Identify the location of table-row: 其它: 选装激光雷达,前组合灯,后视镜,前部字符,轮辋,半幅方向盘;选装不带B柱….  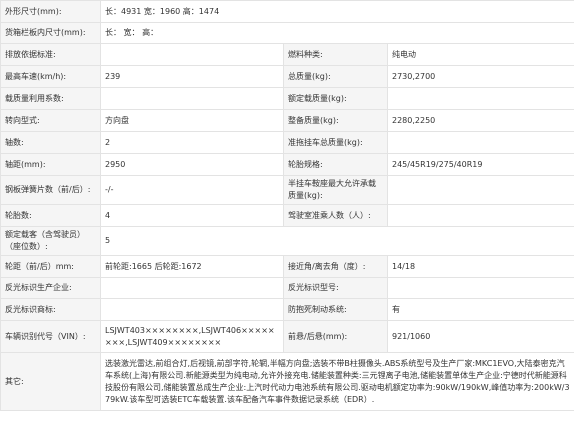
(287, 381).